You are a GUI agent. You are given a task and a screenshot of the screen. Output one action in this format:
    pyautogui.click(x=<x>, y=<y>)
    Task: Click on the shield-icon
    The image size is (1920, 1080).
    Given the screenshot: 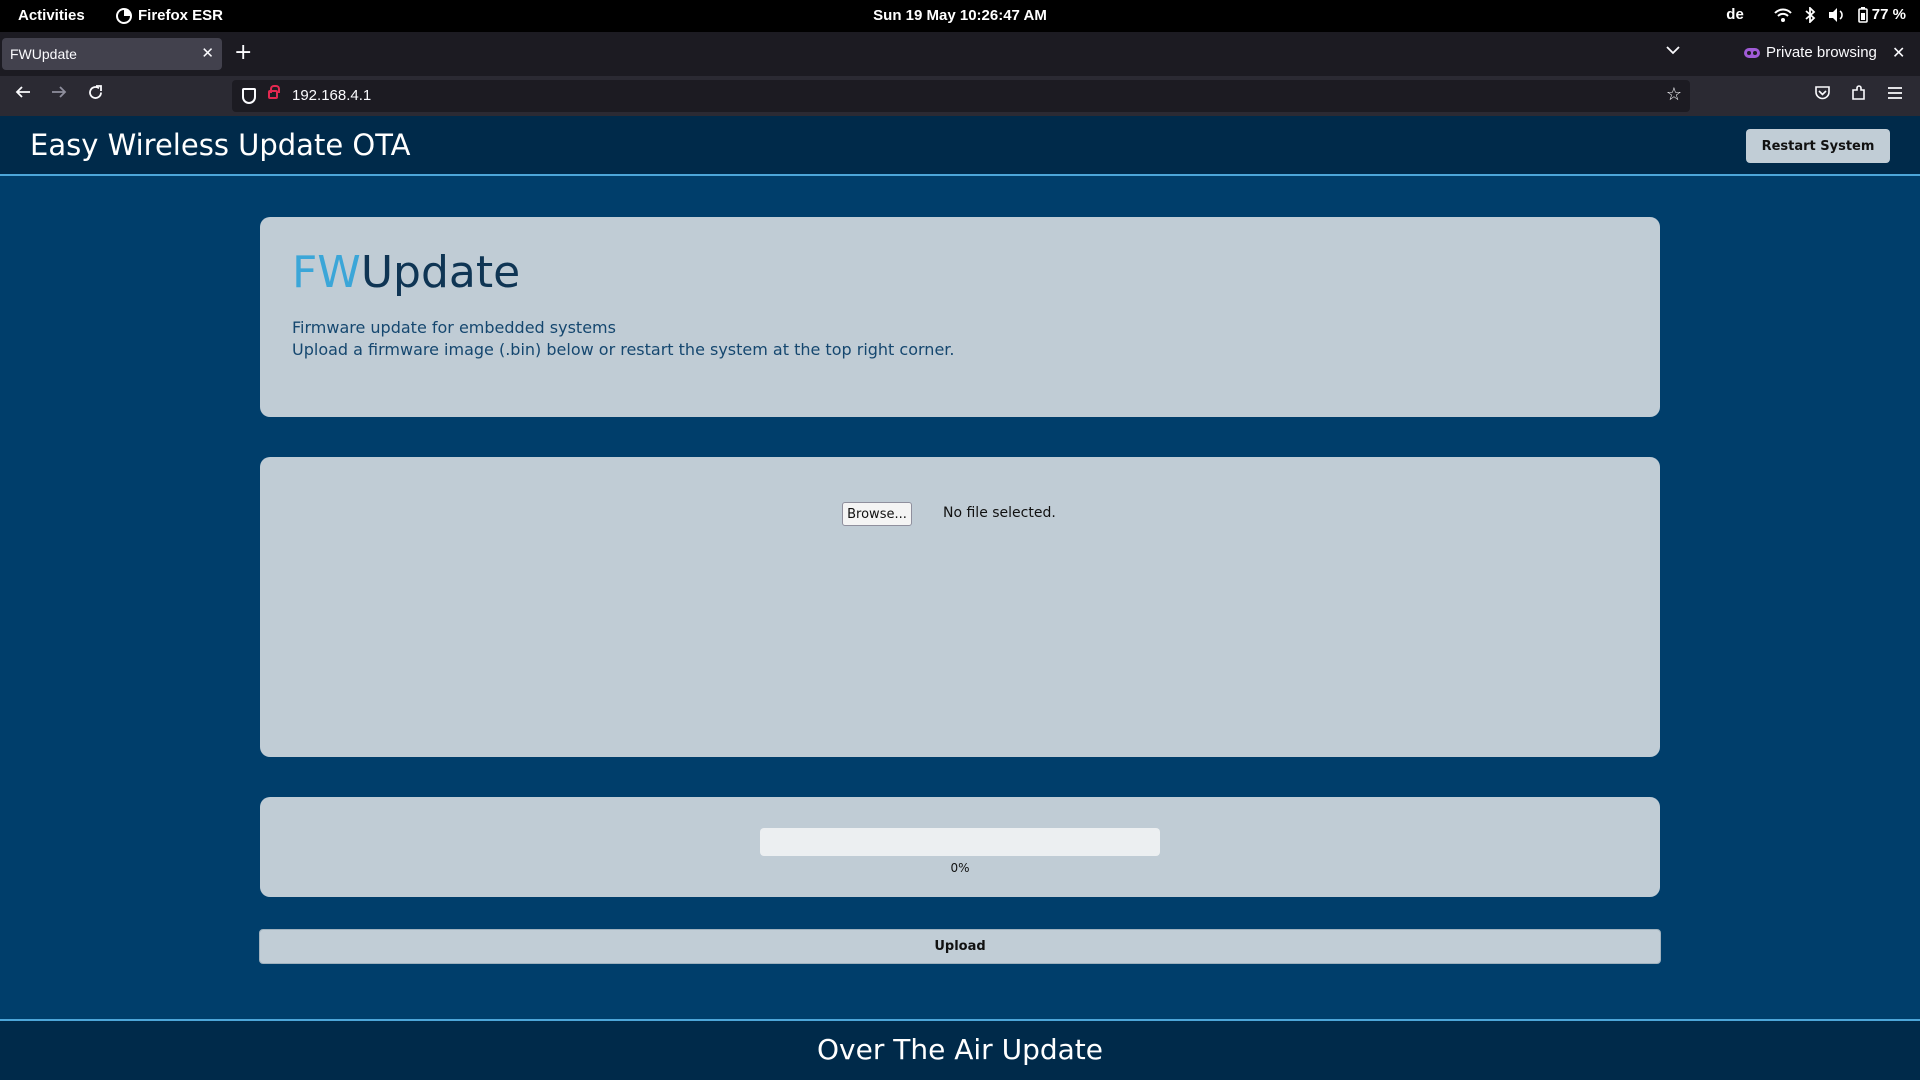 What is the action you would take?
    pyautogui.click(x=249, y=96)
    